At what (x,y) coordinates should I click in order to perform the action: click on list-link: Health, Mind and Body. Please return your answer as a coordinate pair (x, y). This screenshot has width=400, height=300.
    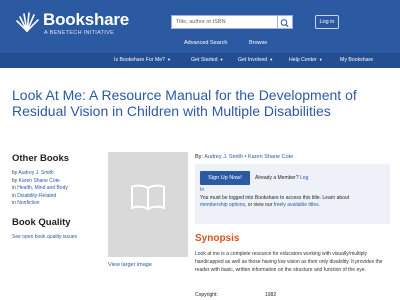
    Looking at the image, I should click on (42, 188).